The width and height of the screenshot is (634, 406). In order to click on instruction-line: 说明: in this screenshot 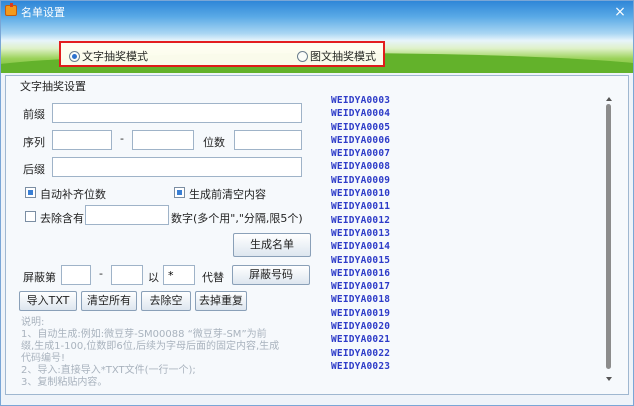, I will do `click(33, 322)`.